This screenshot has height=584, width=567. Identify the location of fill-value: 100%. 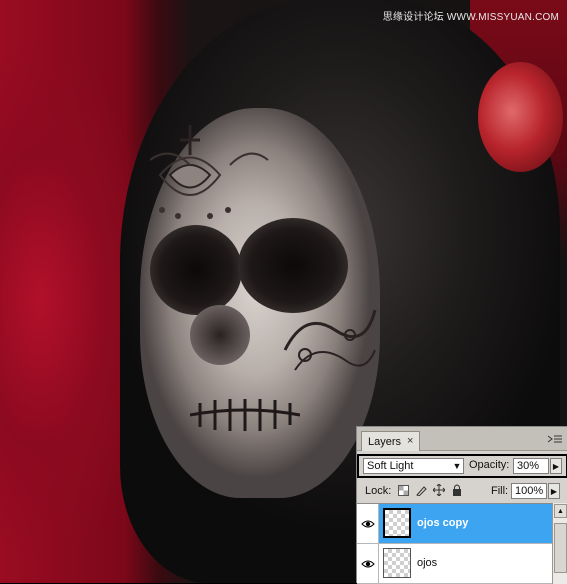
(529, 491).